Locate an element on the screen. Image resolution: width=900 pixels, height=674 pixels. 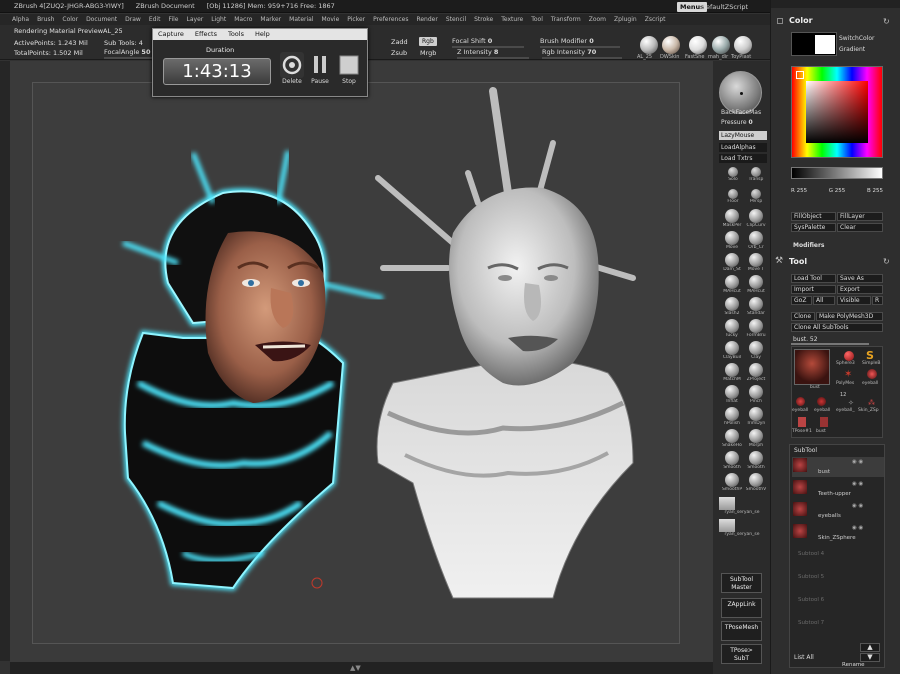
stop-button is located at coordinates (349, 65).